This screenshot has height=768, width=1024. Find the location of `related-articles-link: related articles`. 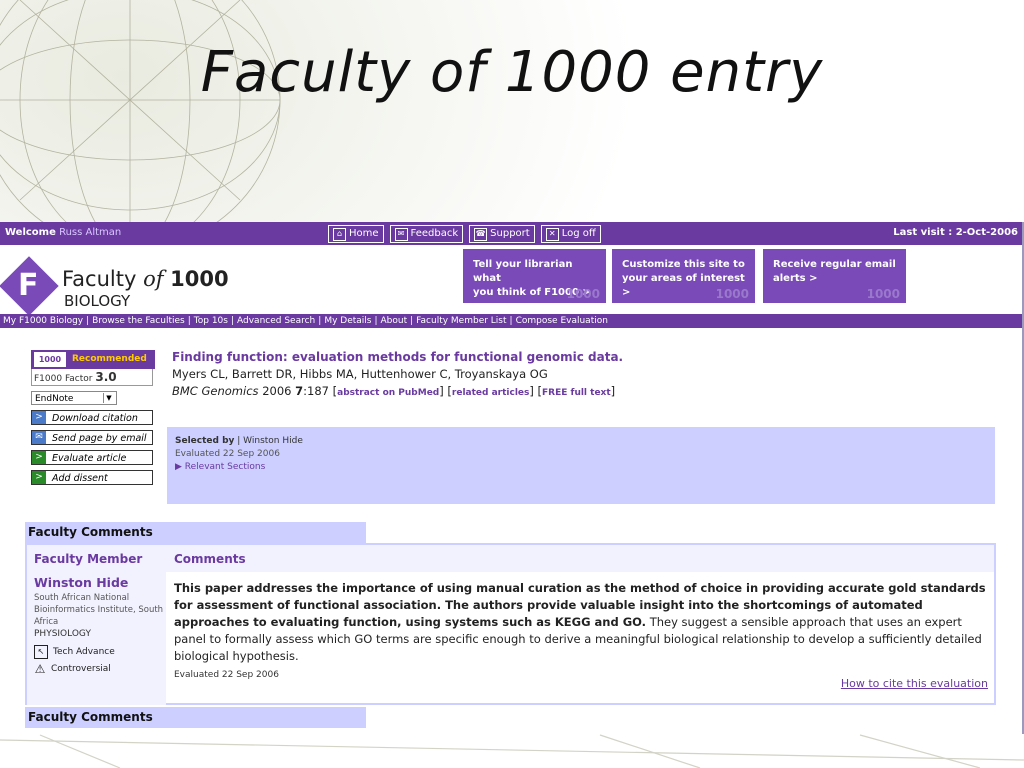

related-articles-link: related articles is located at coordinates (490, 393).